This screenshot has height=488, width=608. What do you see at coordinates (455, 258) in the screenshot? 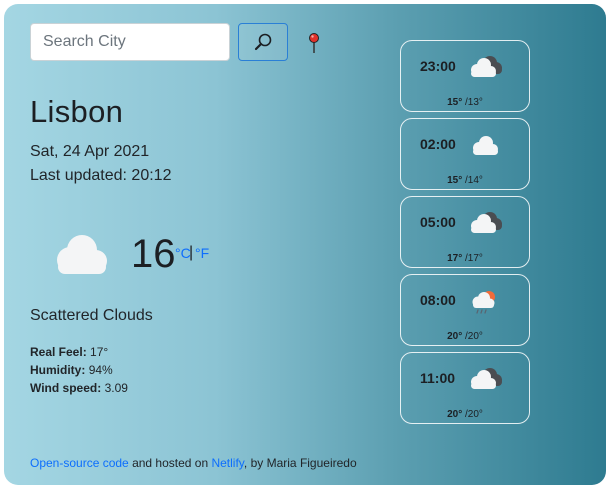
I see `forecast-max: 17°` at bounding box center [455, 258].